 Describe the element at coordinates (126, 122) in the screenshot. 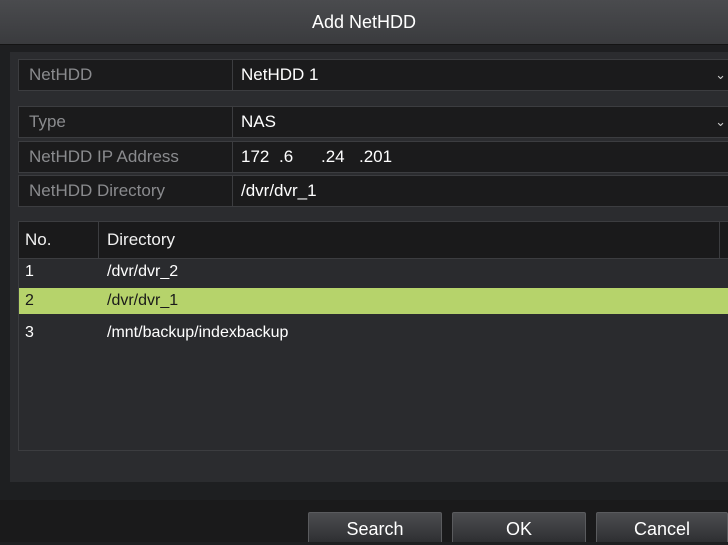

I see `type-label: Type` at that location.